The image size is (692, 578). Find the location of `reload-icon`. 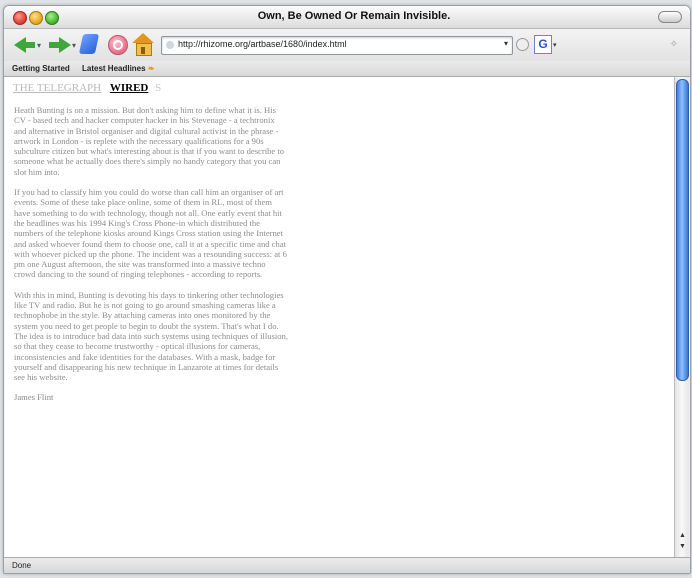

reload-icon is located at coordinates (89, 44).